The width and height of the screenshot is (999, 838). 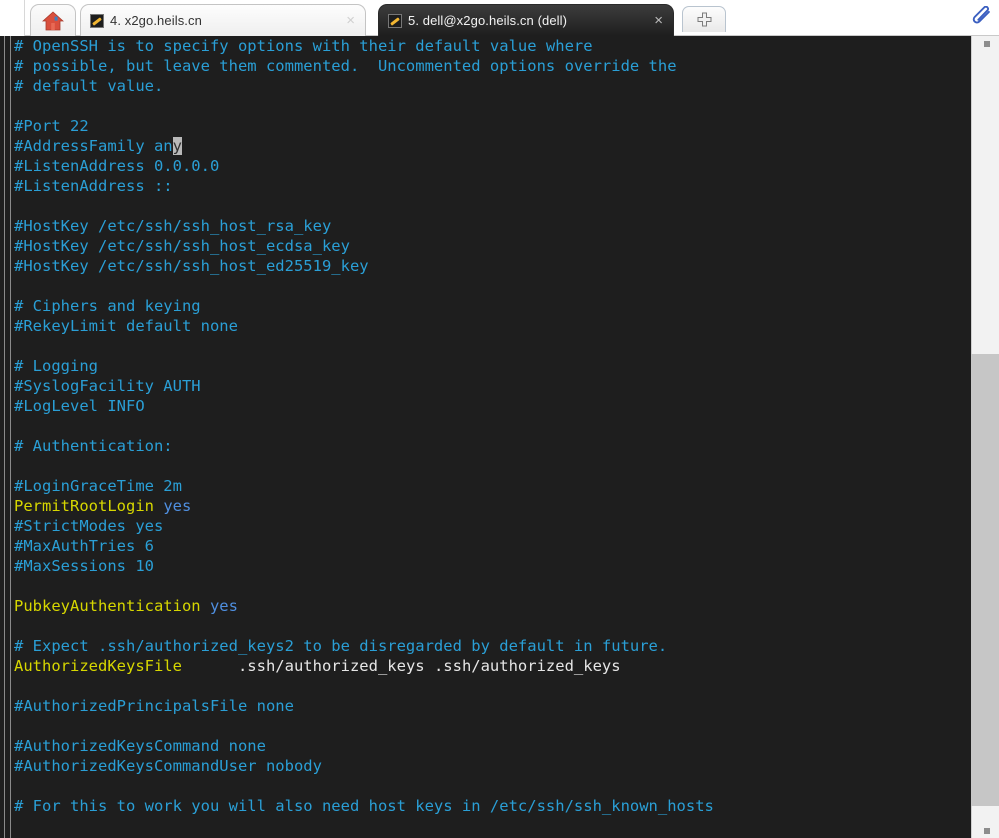 What do you see at coordinates (5, 437) in the screenshot?
I see `terminal-left-border` at bounding box center [5, 437].